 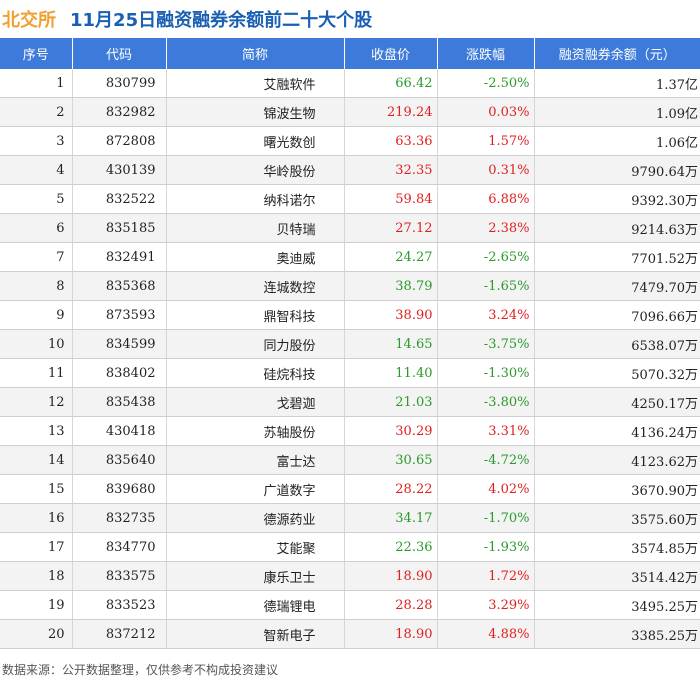 What do you see at coordinates (36, 228) in the screenshot?
I see `cell-rank: 6` at bounding box center [36, 228].